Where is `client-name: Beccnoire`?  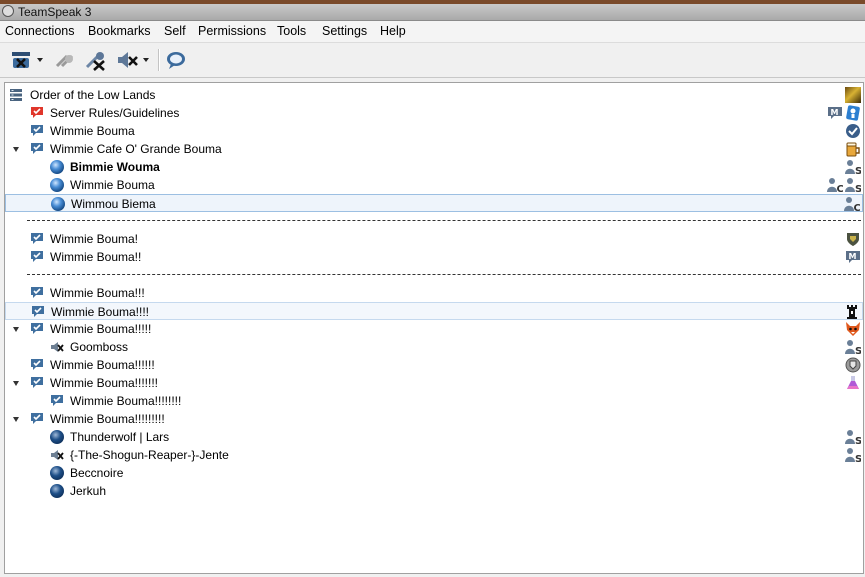
client-name: Beccnoire is located at coordinates (97, 473).